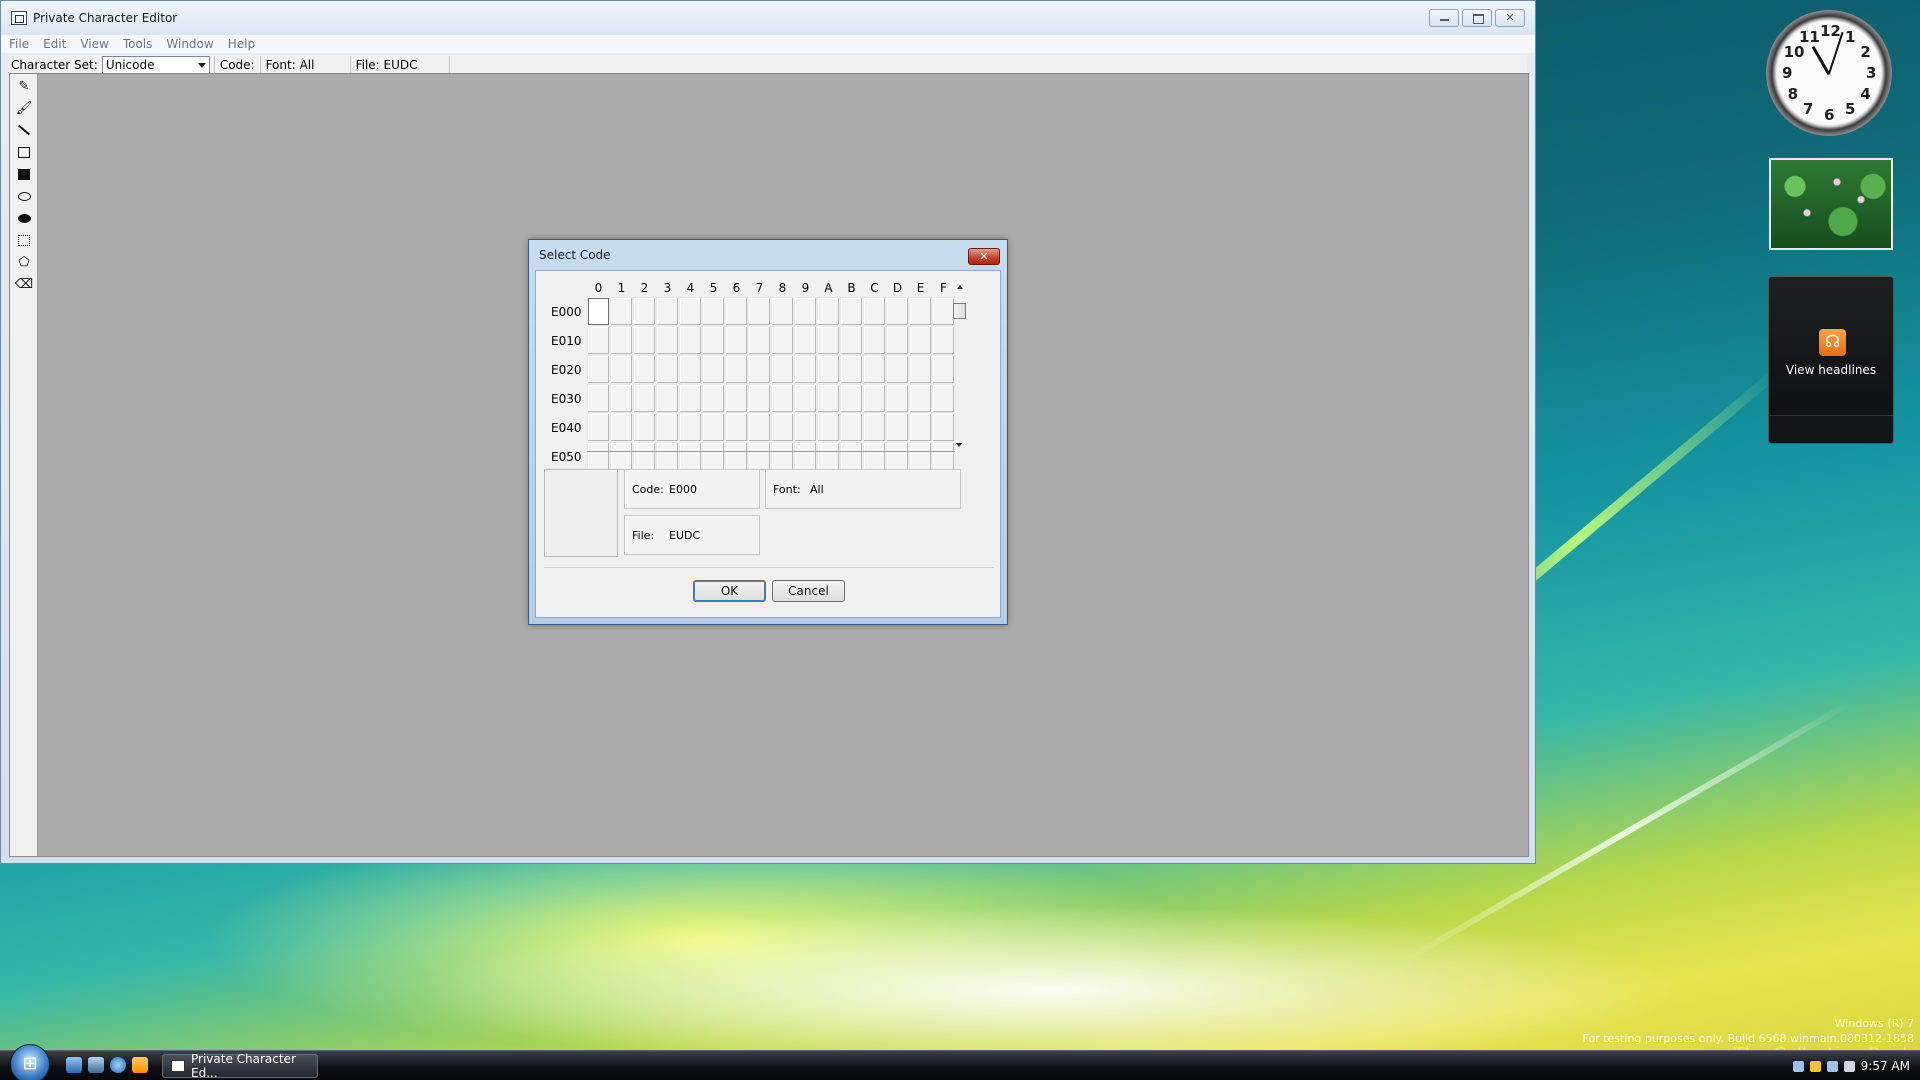  What do you see at coordinates (19, 44) in the screenshot?
I see `menu-file: File` at bounding box center [19, 44].